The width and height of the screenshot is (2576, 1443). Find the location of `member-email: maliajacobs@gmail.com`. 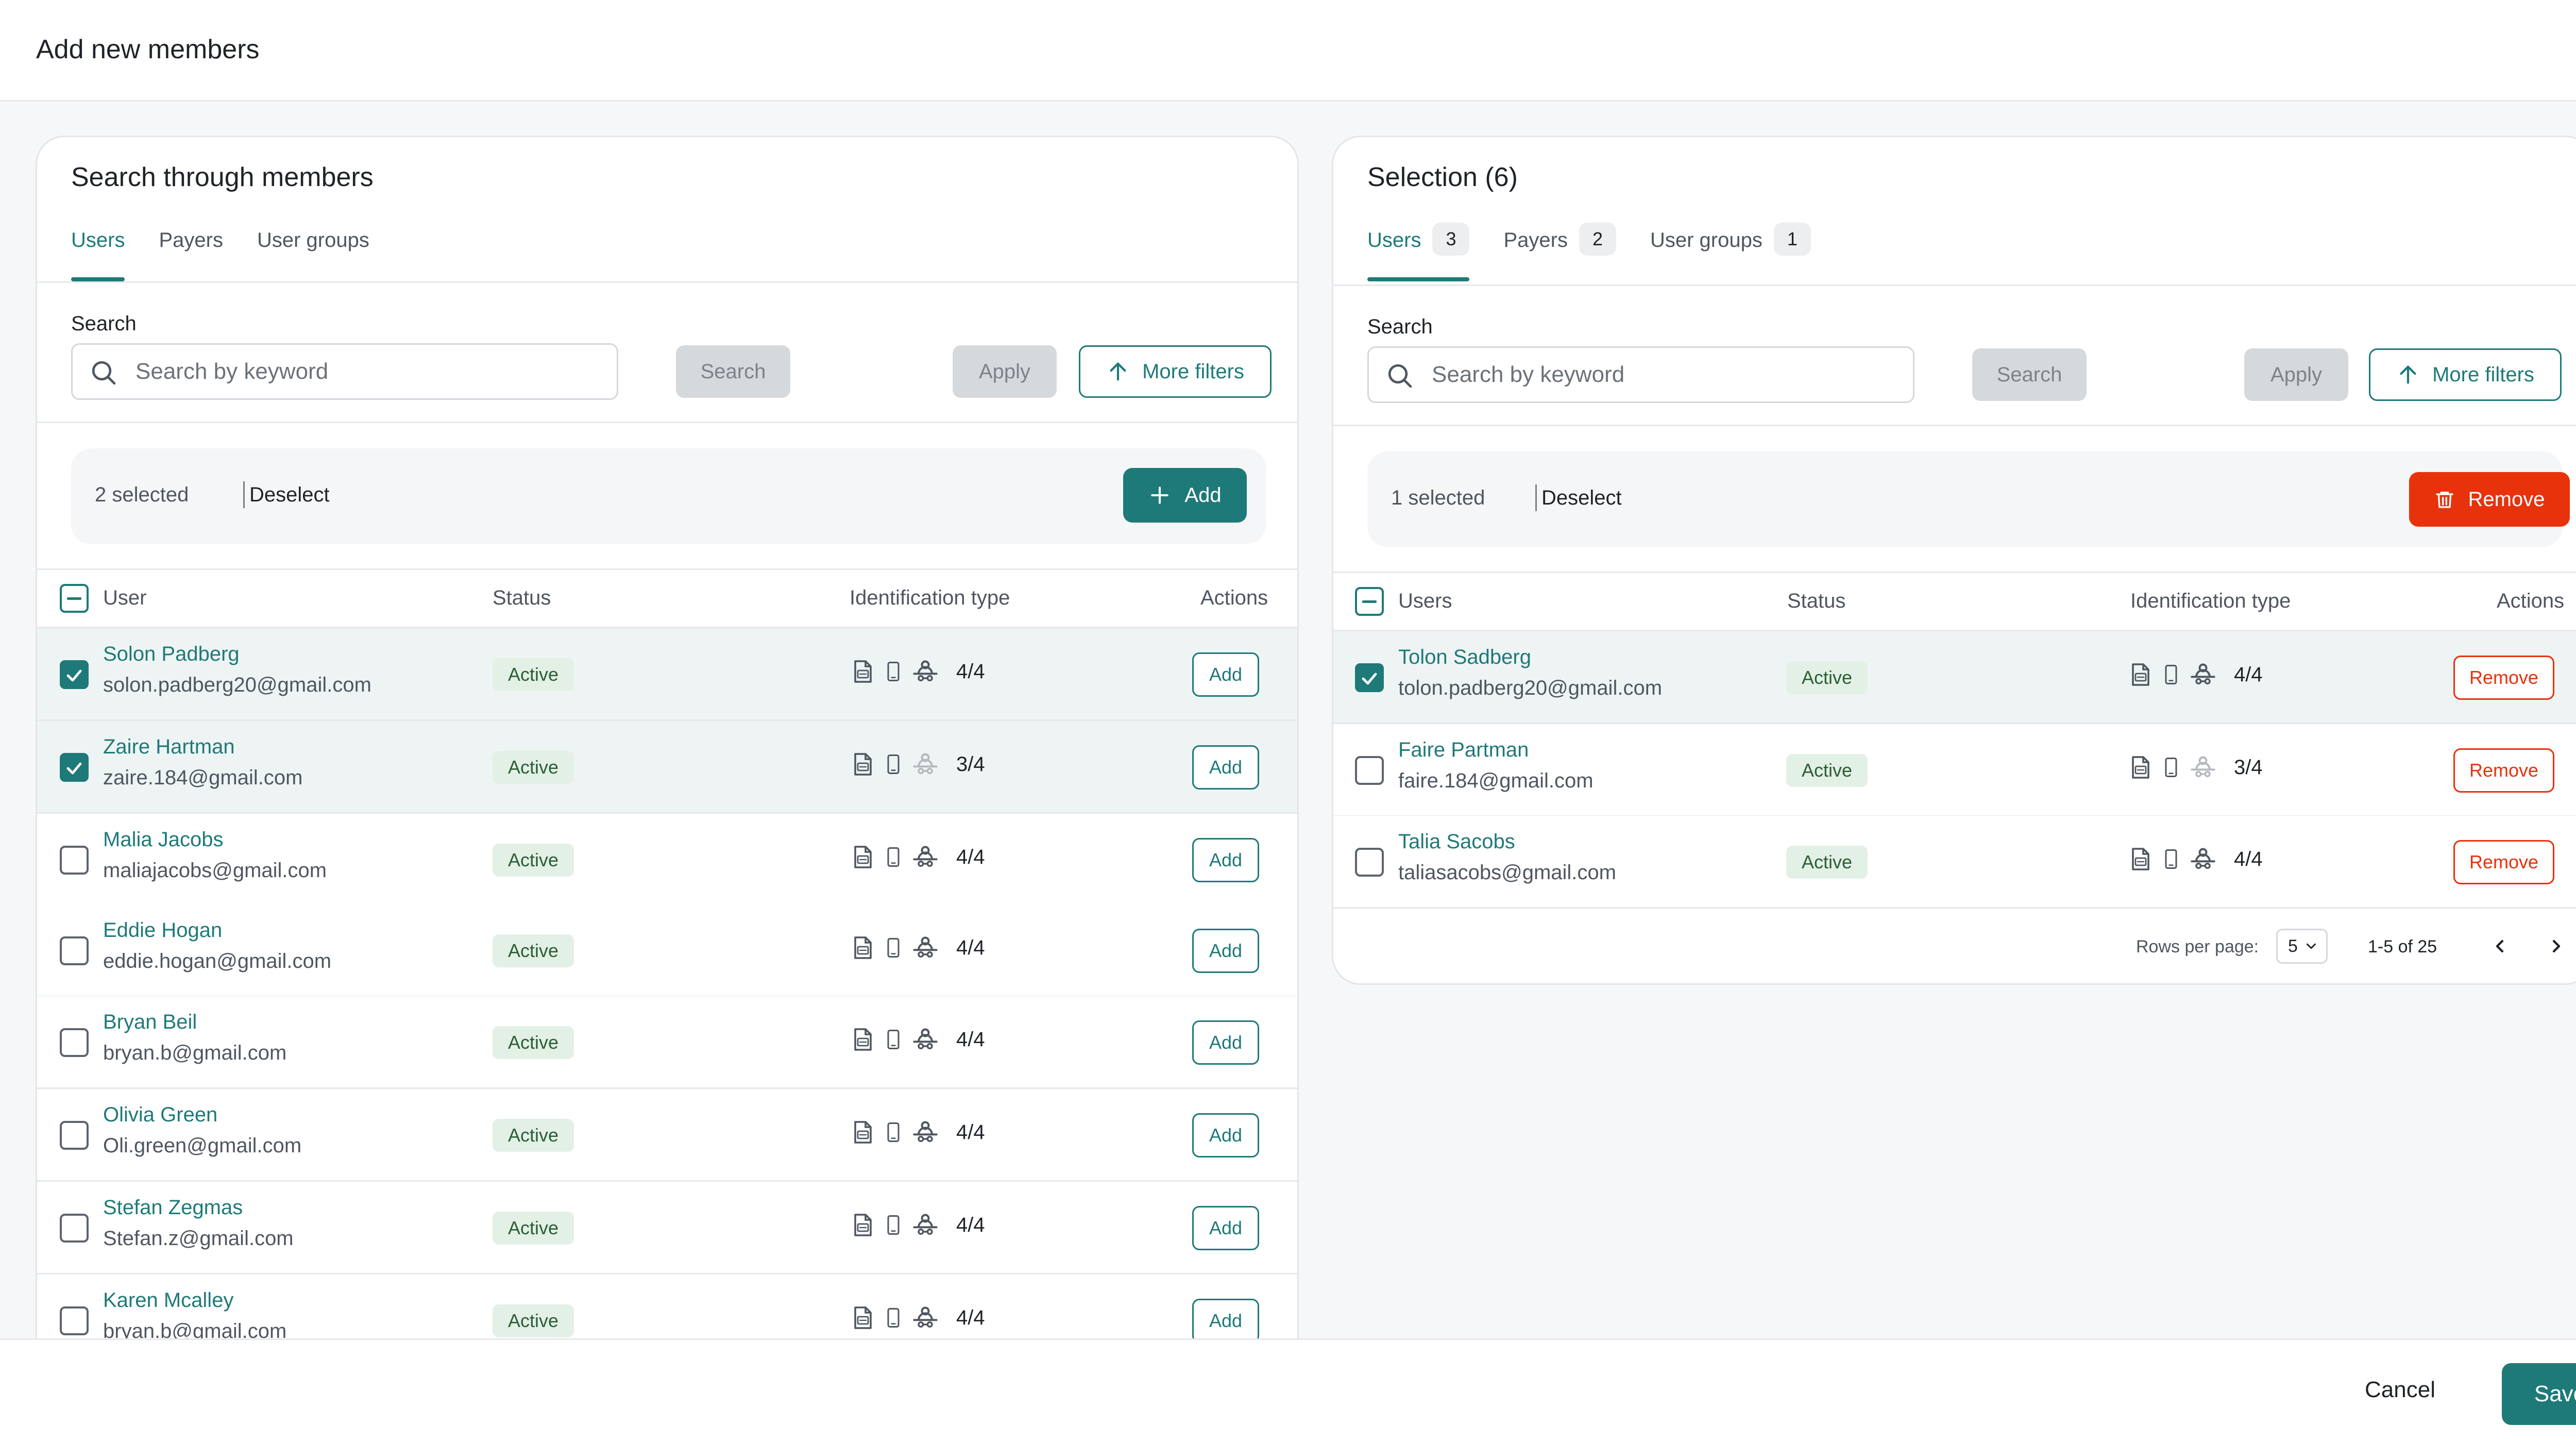

member-email: maliajacobs@gmail.com is located at coordinates (215, 870).